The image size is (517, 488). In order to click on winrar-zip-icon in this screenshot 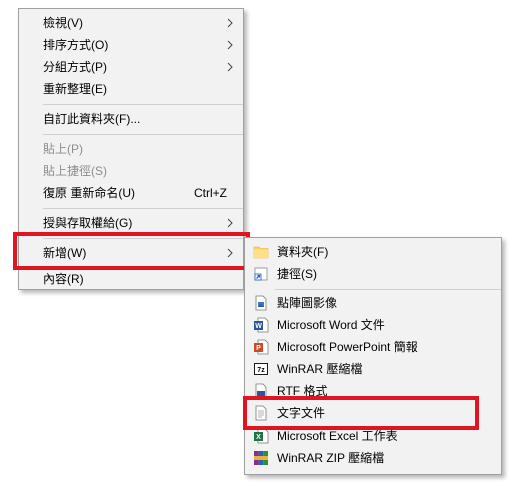, I will do `click(261, 458)`.